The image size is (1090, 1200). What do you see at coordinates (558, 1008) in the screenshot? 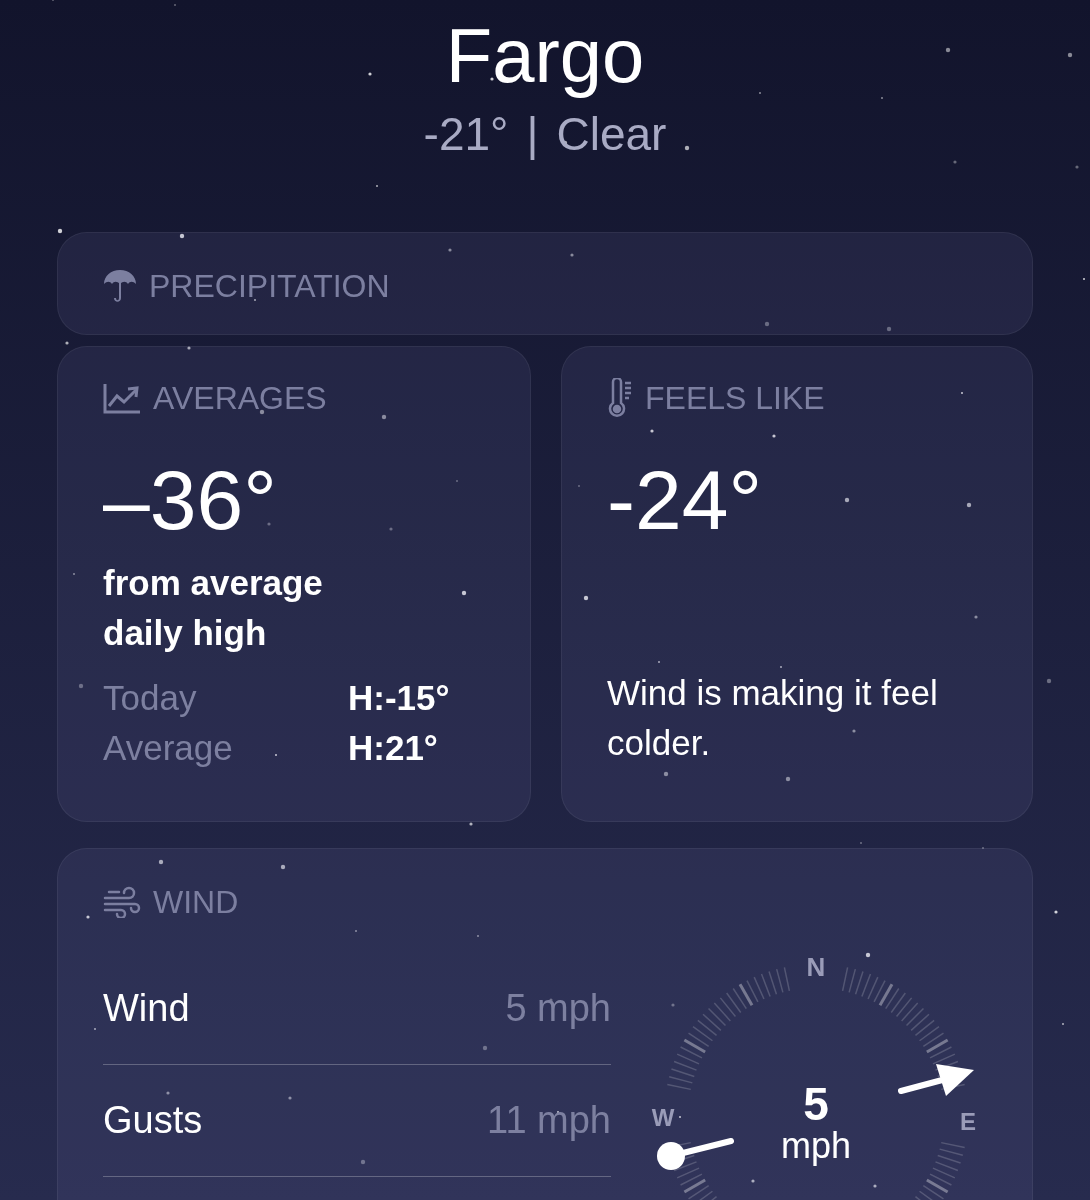
I see `wind-row-value: 5 mph` at bounding box center [558, 1008].